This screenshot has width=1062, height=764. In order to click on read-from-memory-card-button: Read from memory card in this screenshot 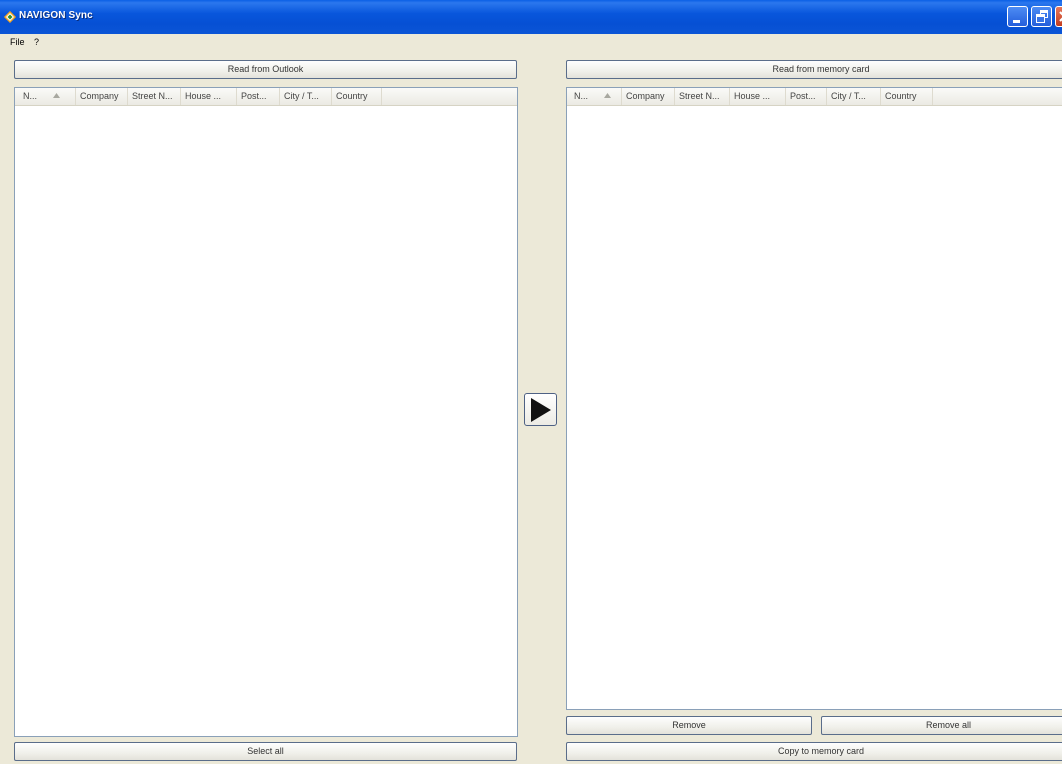, I will do `click(814, 69)`.